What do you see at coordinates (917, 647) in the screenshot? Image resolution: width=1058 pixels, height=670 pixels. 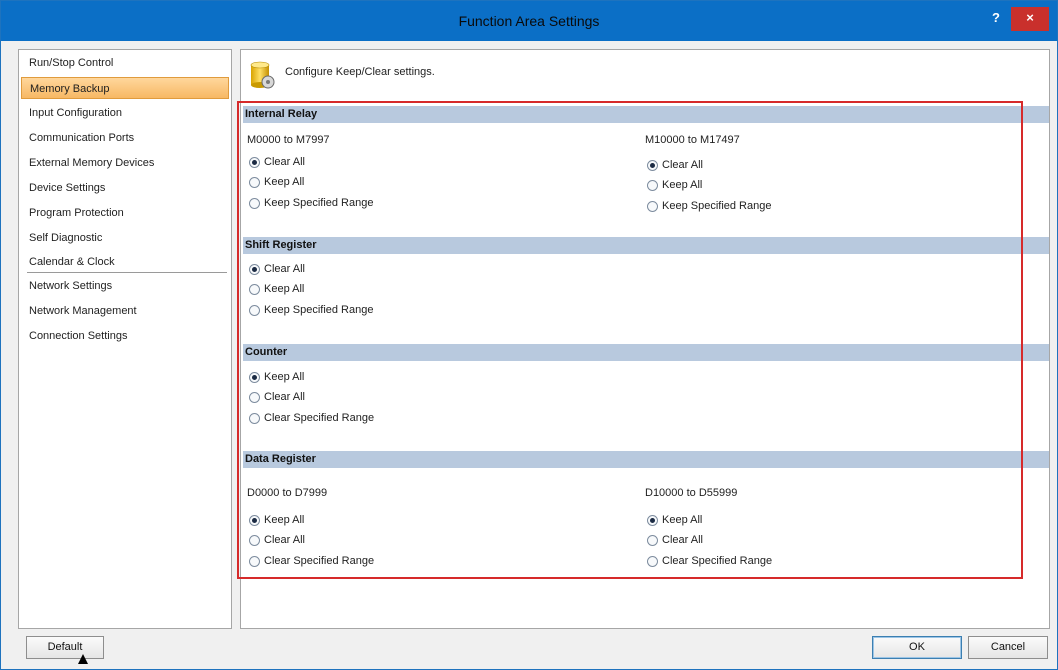 I see `ok-button: OK` at bounding box center [917, 647].